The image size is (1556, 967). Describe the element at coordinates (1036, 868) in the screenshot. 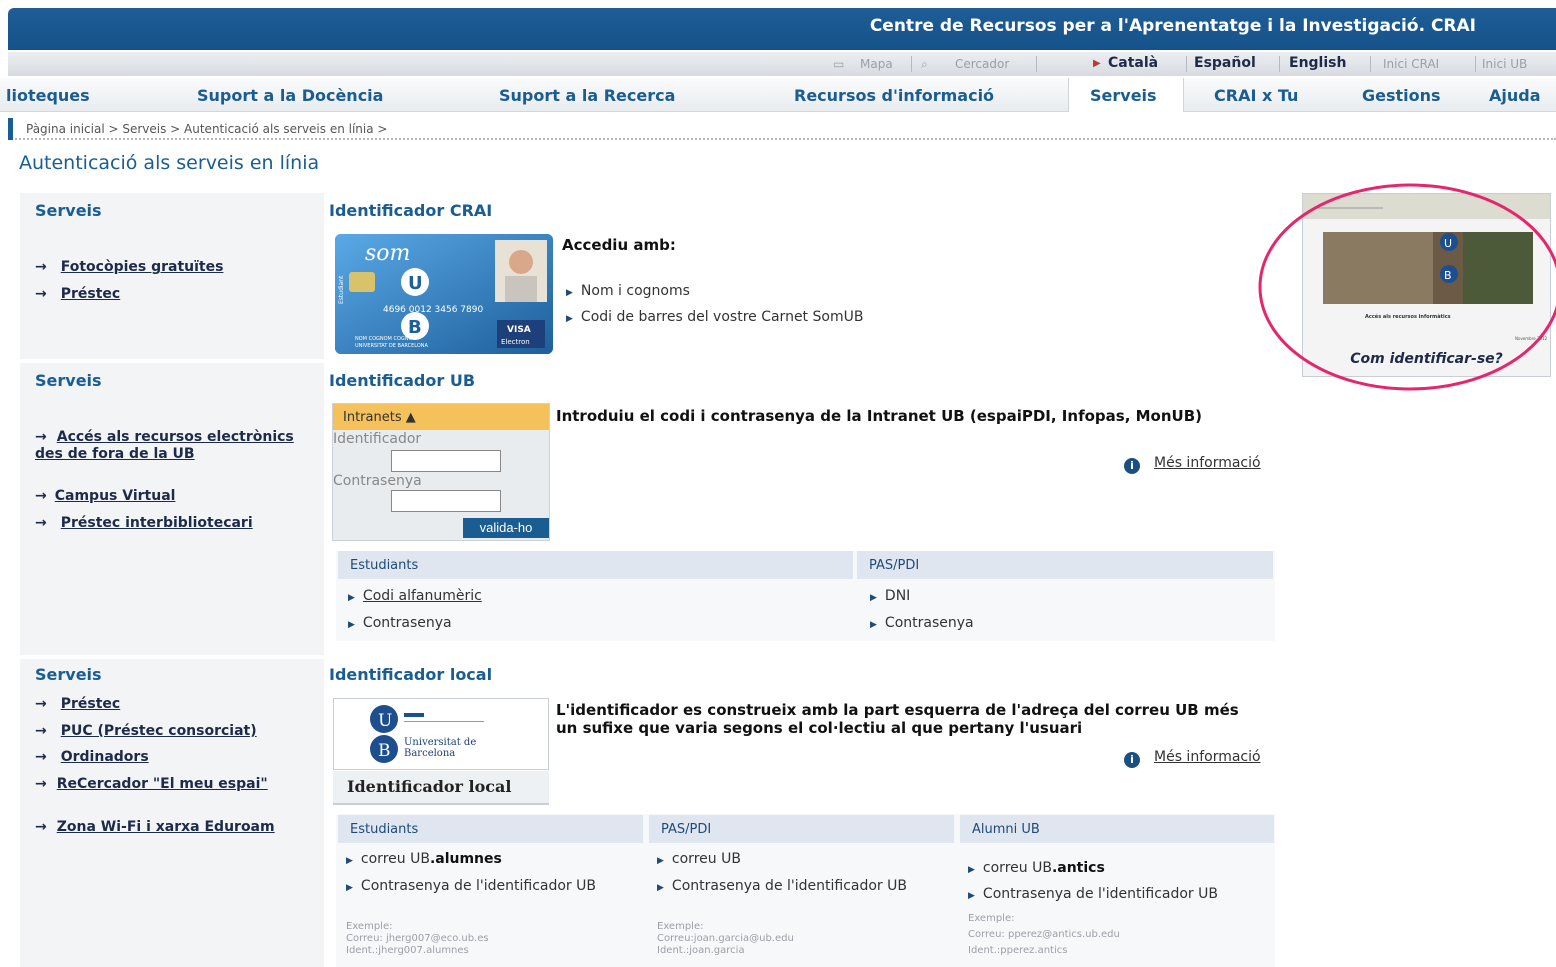

I see `table-cell: ▶ correu UB.antics` at that location.